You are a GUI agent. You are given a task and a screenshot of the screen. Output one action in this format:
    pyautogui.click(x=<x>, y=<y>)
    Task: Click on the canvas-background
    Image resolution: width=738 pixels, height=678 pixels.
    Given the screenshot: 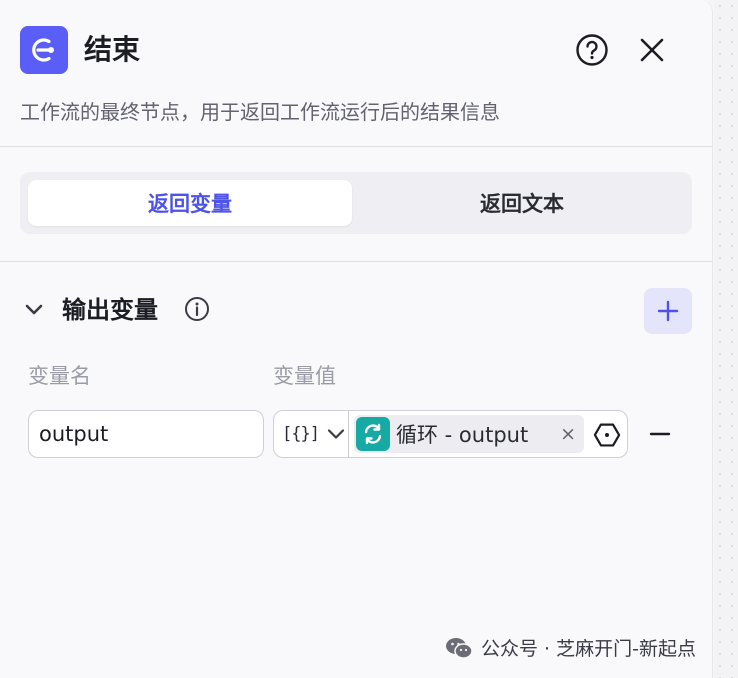 What is the action you would take?
    pyautogui.click(x=726, y=339)
    